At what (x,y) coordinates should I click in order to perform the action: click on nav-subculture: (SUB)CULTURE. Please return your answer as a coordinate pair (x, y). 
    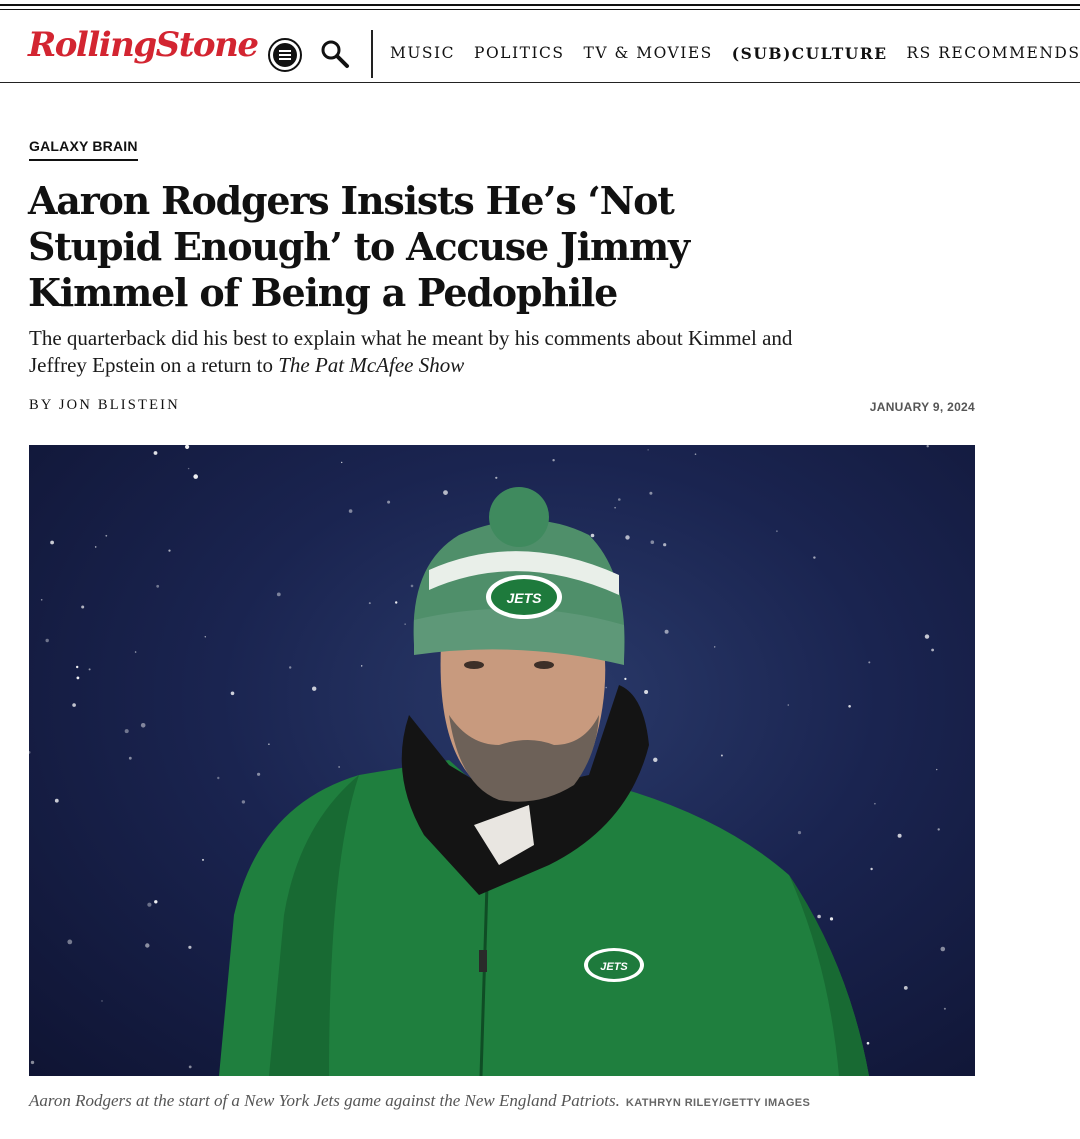
    Looking at the image, I should click on (810, 53).